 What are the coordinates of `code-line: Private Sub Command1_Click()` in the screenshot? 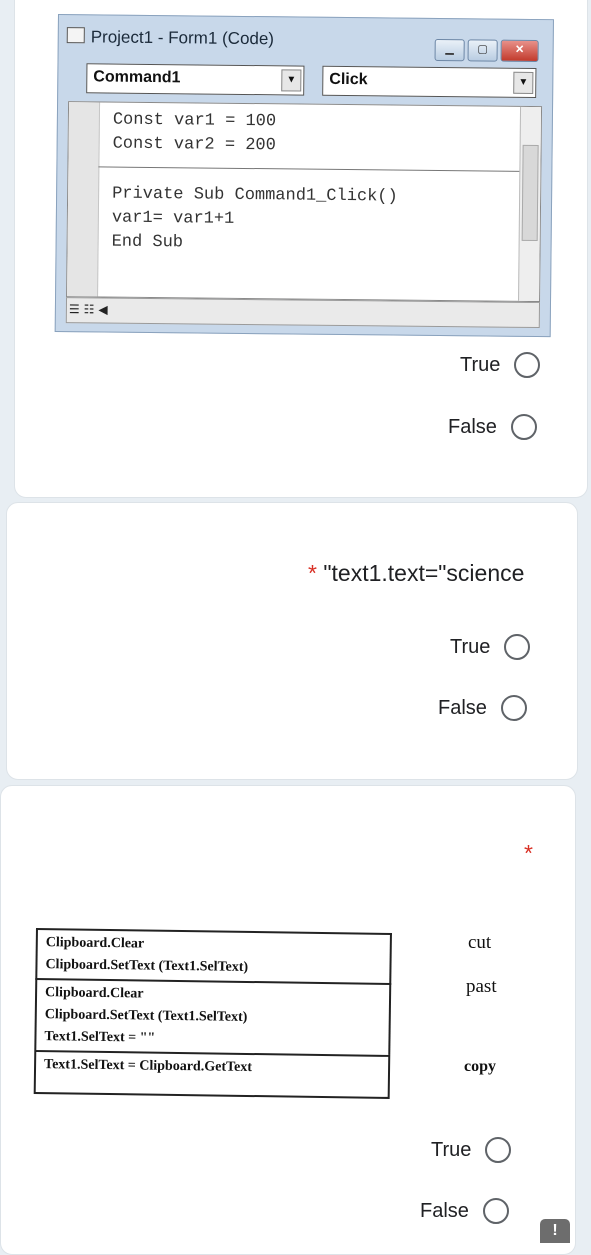 It's located at (255, 195).